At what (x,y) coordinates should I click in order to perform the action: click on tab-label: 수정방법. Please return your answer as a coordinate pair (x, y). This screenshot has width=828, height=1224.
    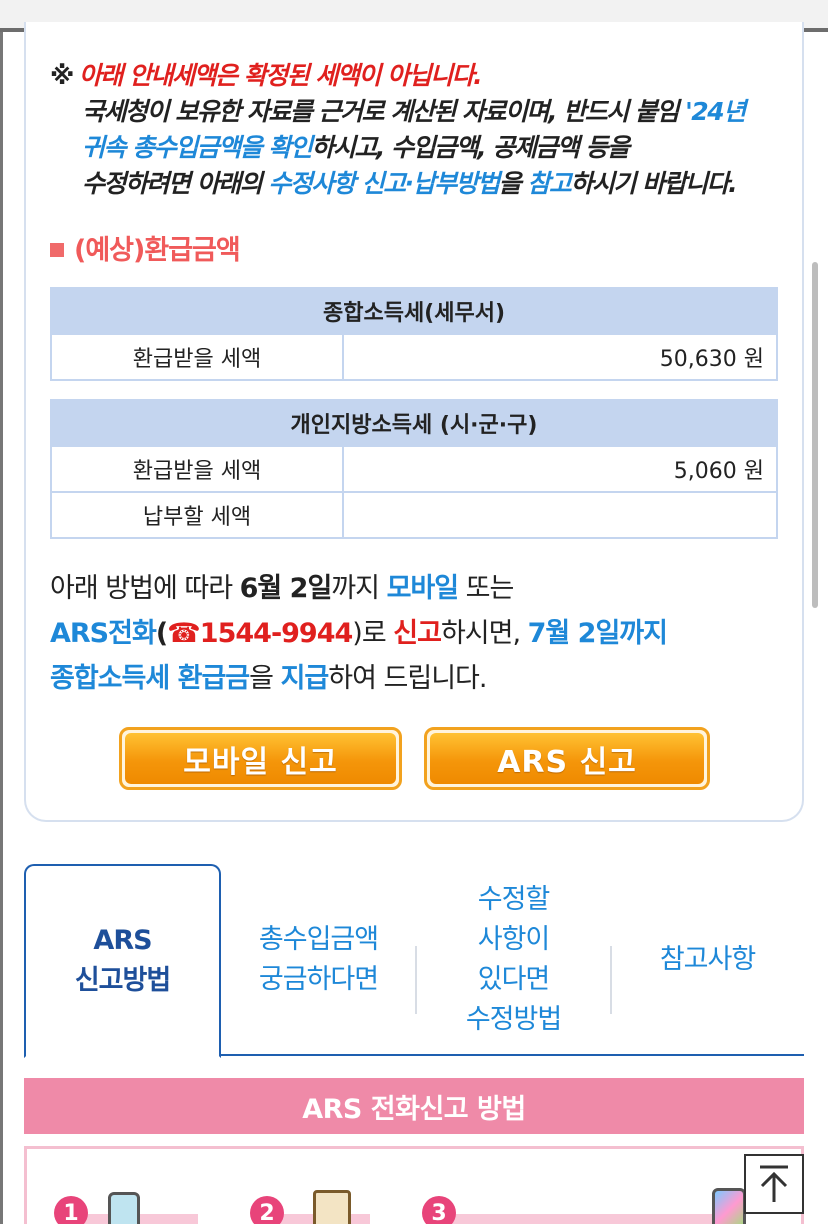
    Looking at the image, I should click on (513, 1019).